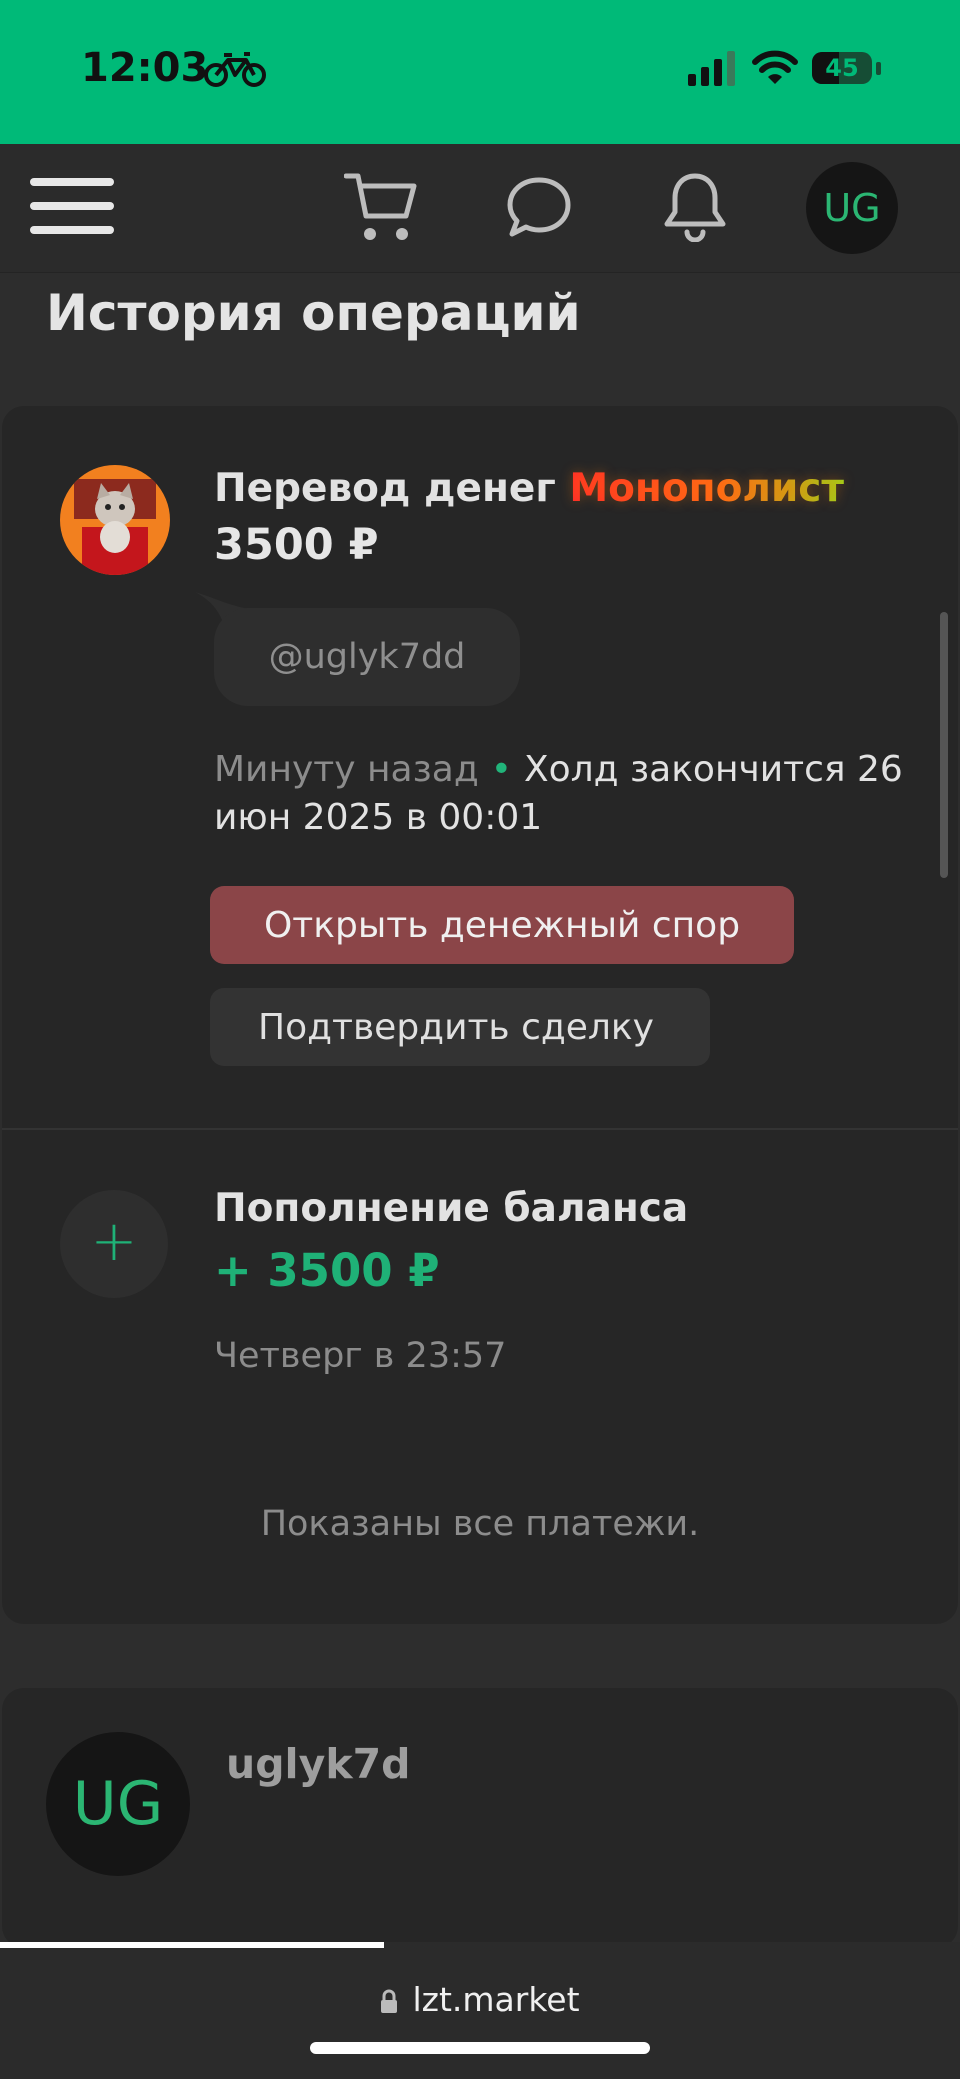  I want to click on plus-icon: +, so click(114, 1244).